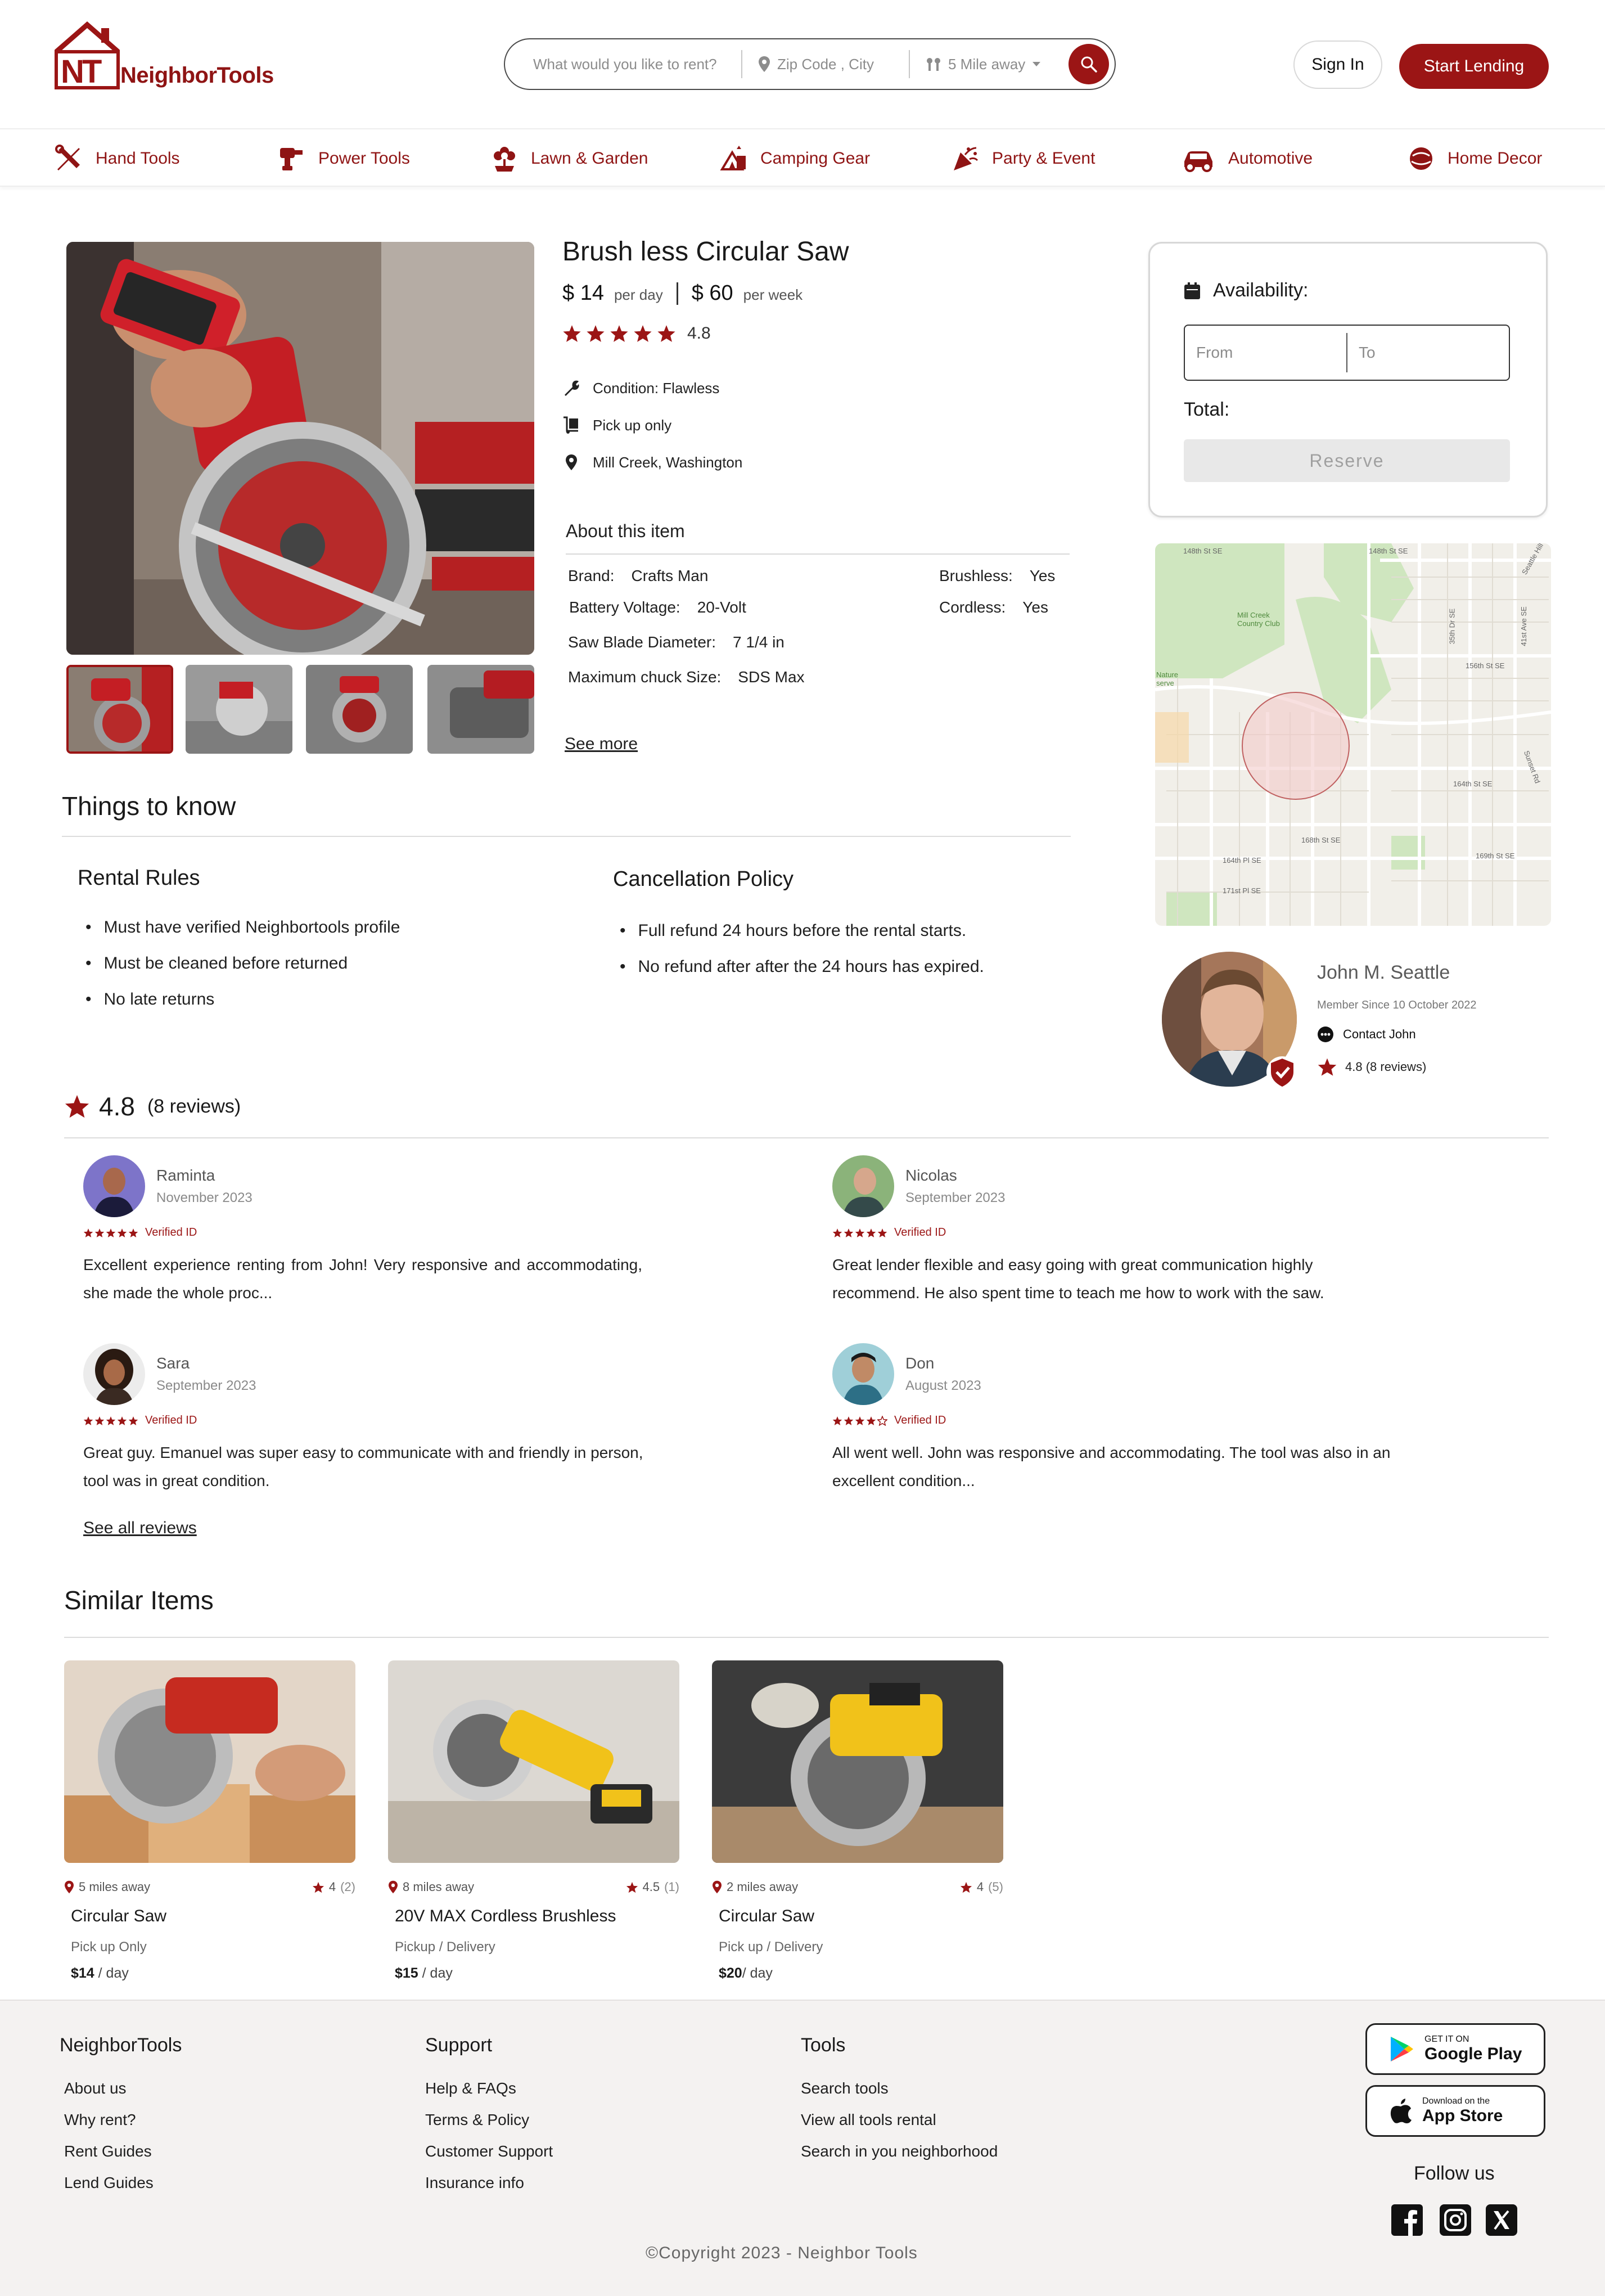  I want to click on distance-select: 5 Mile away, so click(975, 64).